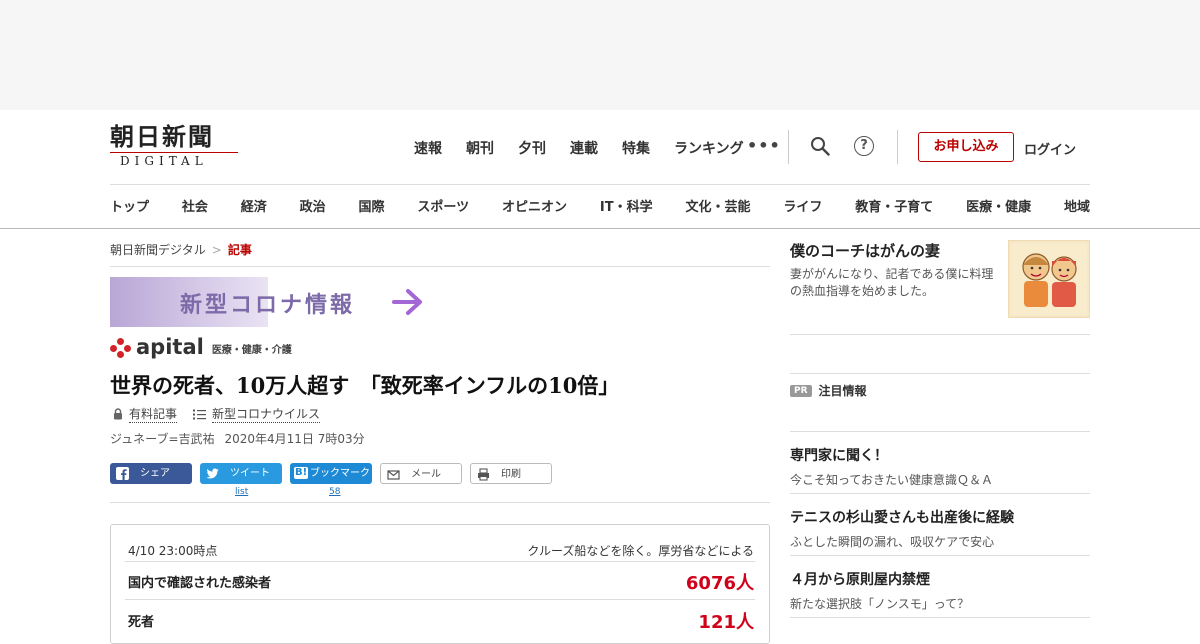  I want to click on cat-item-opinion: オピニオン, so click(534, 205).